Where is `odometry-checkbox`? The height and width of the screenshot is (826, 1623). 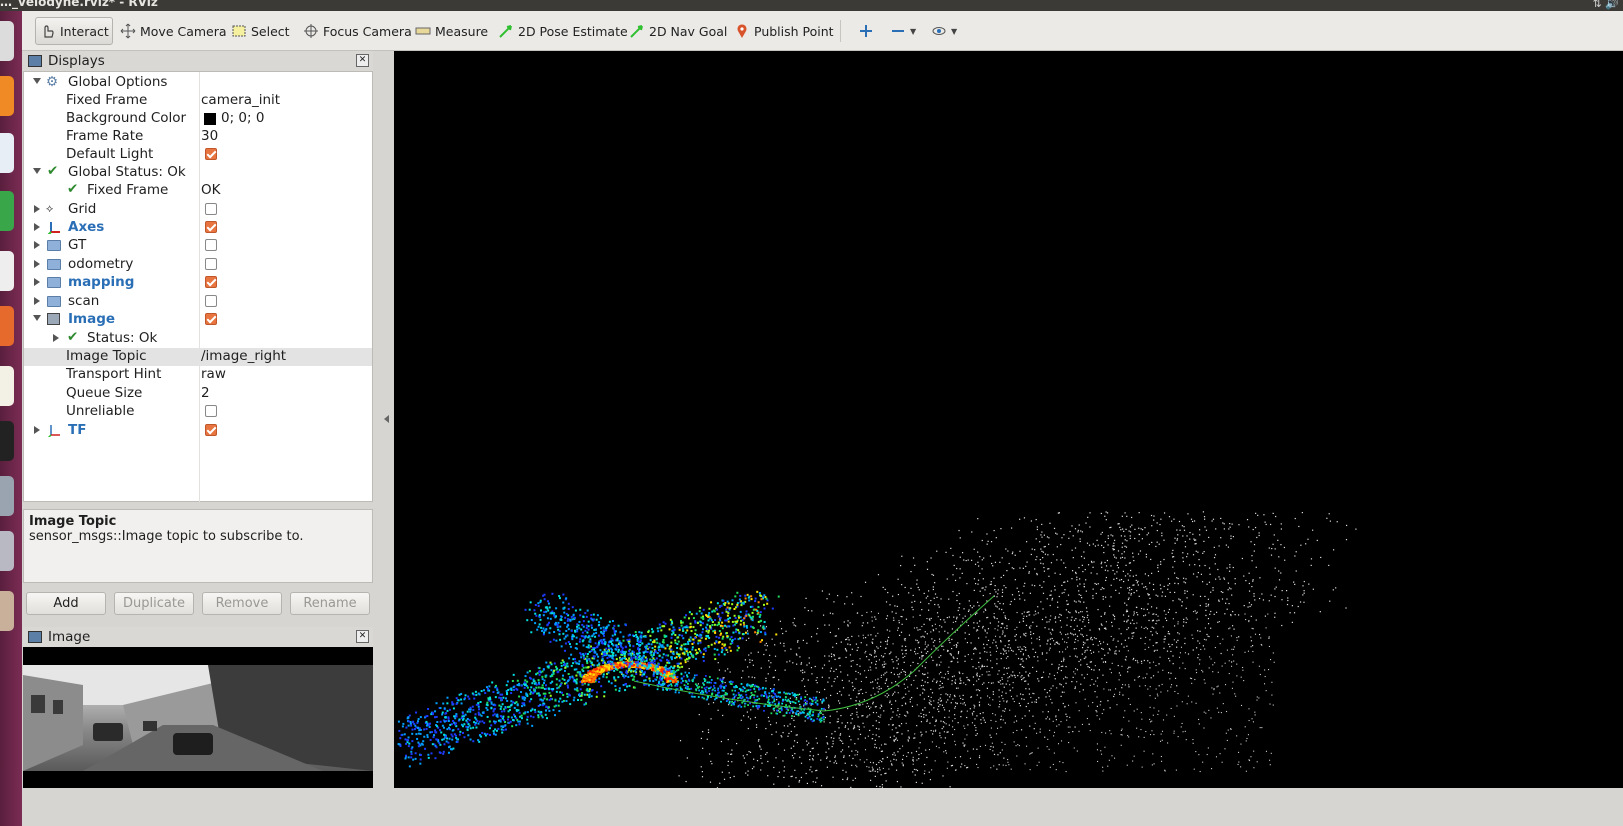 odometry-checkbox is located at coordinates (211, 264).